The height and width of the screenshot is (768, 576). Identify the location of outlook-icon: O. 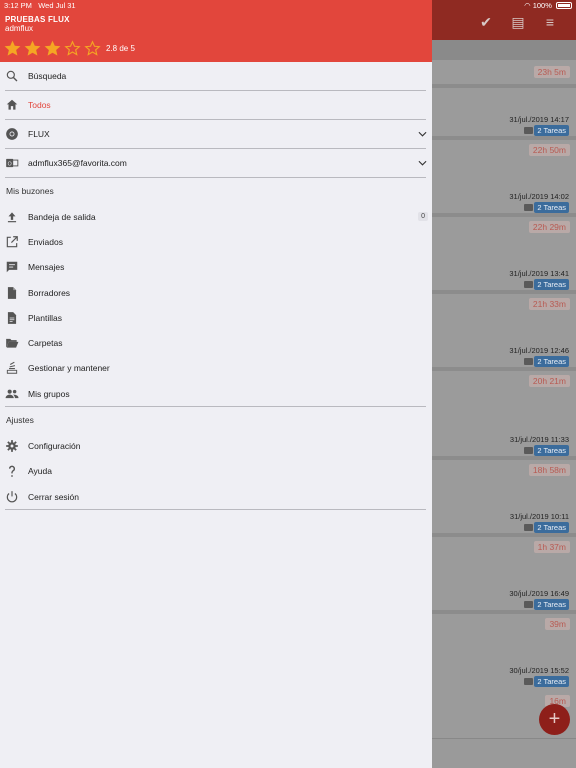
(12, 162).